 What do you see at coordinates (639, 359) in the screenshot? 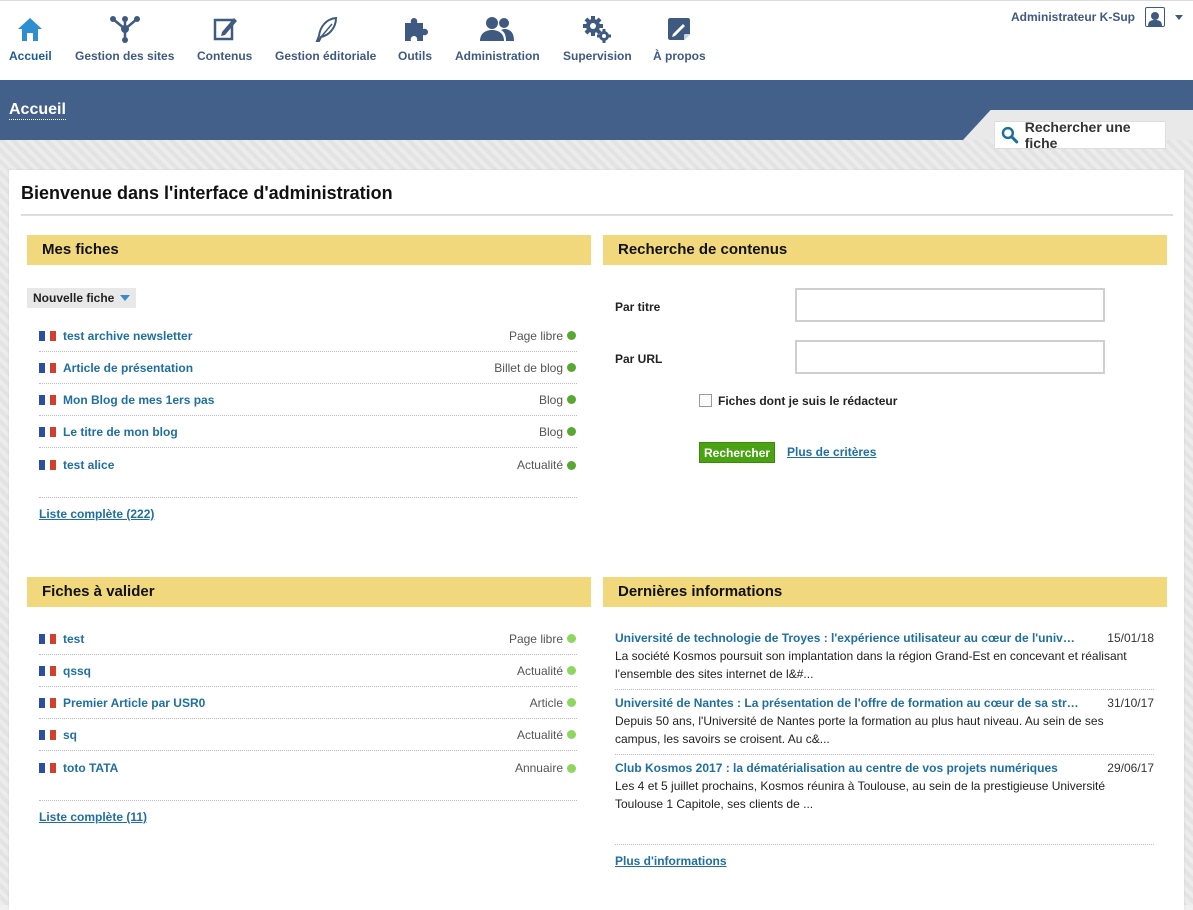
I see `par-url-label: Par URL` at bounding box center [639, 359].